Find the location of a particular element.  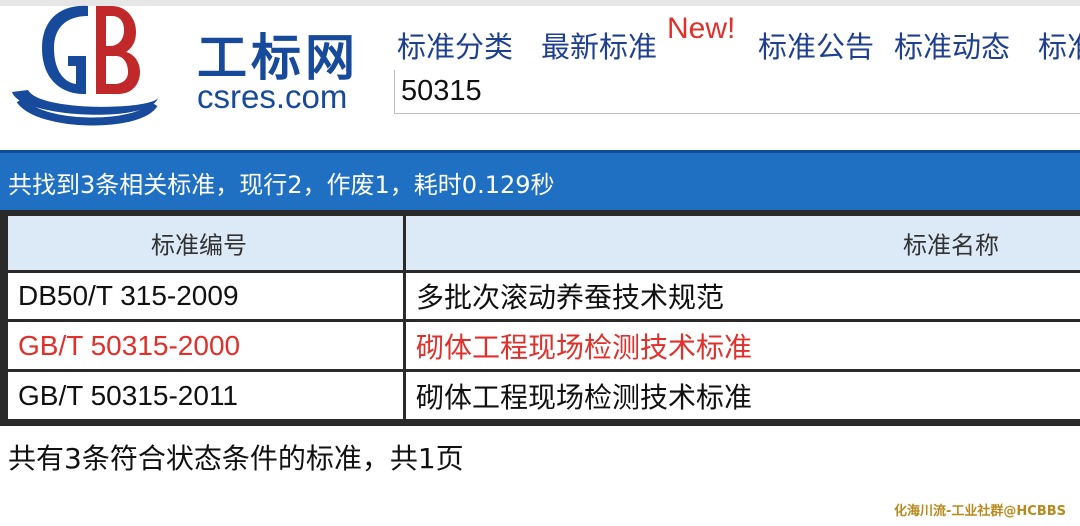

nav-item-latest-standards: 最新标准 is located at coordinates (599, 44).